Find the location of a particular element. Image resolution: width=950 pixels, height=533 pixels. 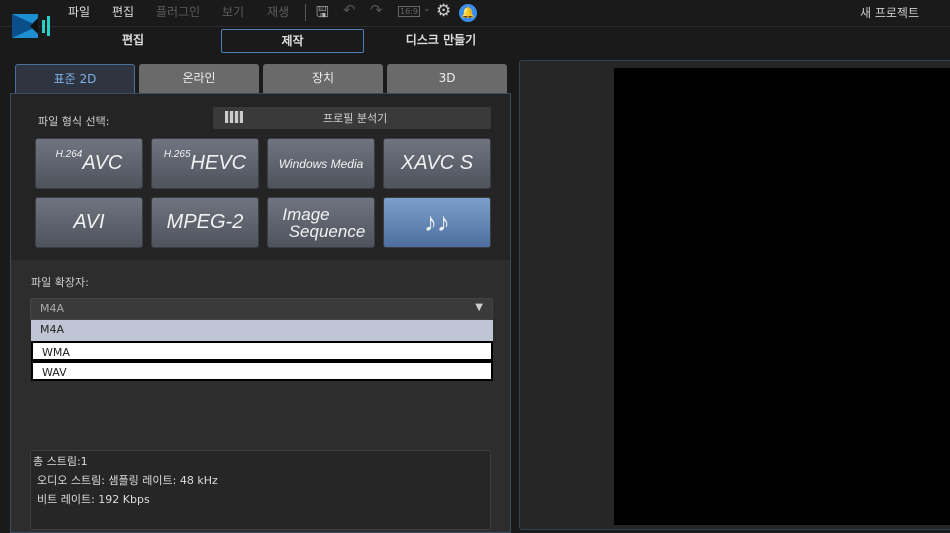

hevc-version: H.265 is located at coordinates (177, 154).